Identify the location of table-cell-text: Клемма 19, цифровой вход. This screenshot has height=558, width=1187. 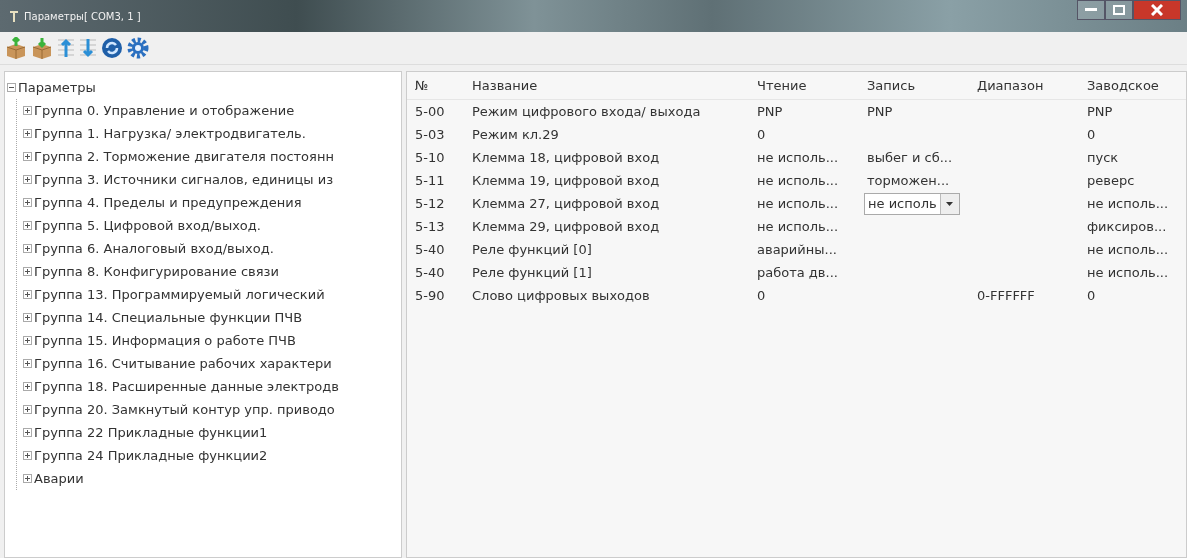
(566, 180).